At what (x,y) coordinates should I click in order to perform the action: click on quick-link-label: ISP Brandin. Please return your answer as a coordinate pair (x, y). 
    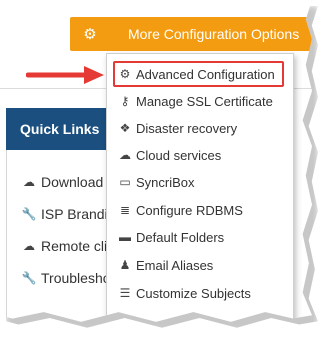
    Looking at the image, I should click on (78, 214).